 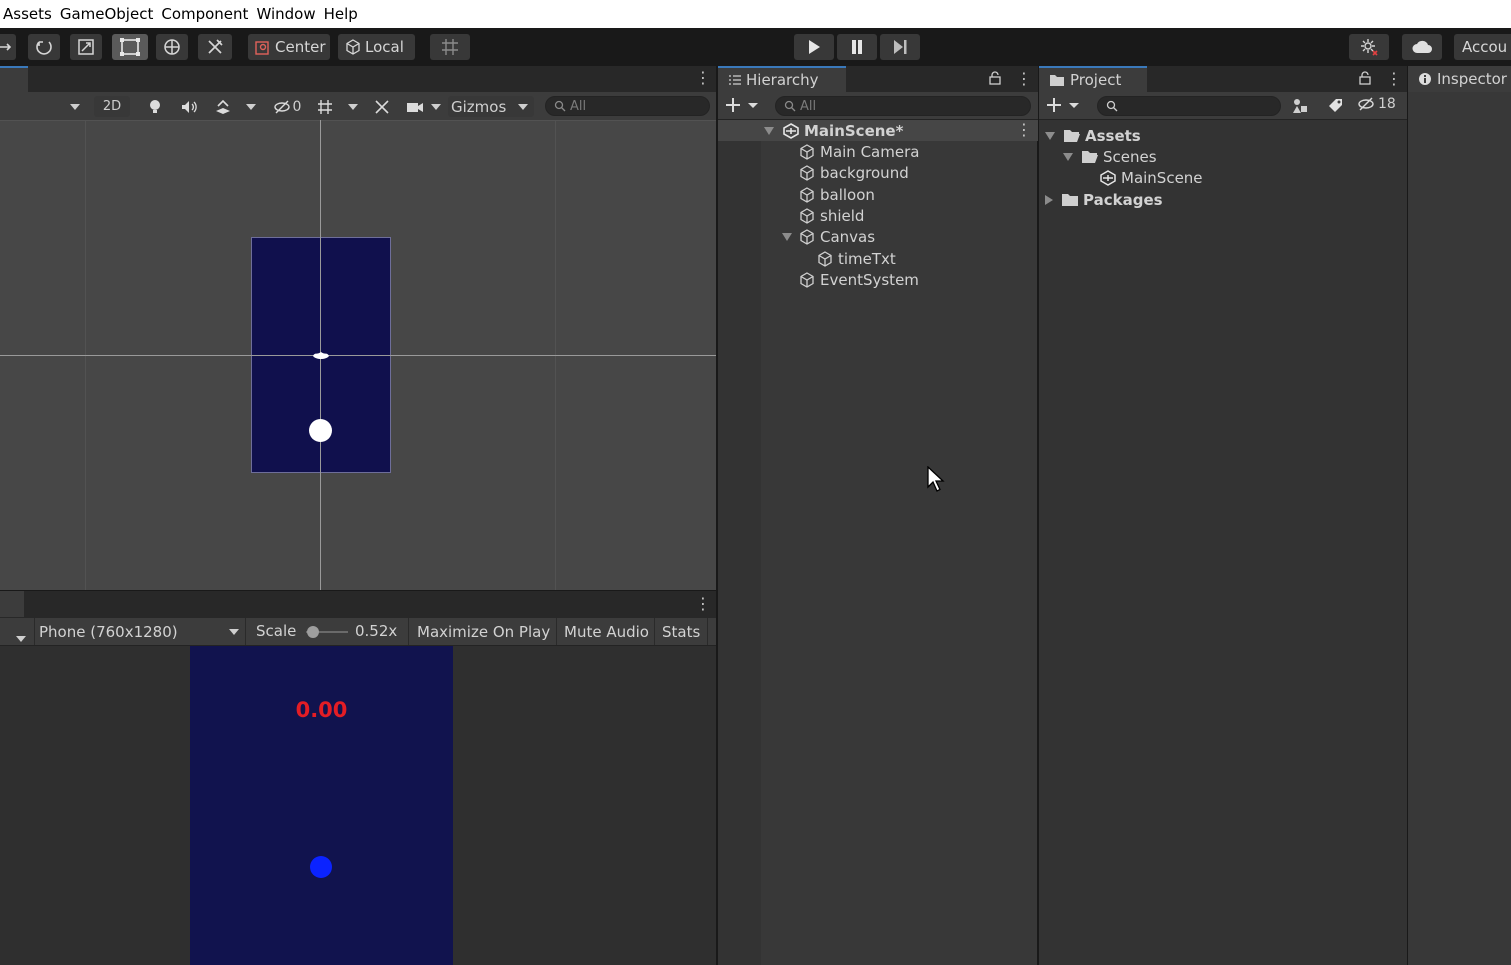 What do you see at coordinates (1472, 79) in the screenshot?
I see `inspector-tab-label: Inspector` at bounding box center [1472, 79].